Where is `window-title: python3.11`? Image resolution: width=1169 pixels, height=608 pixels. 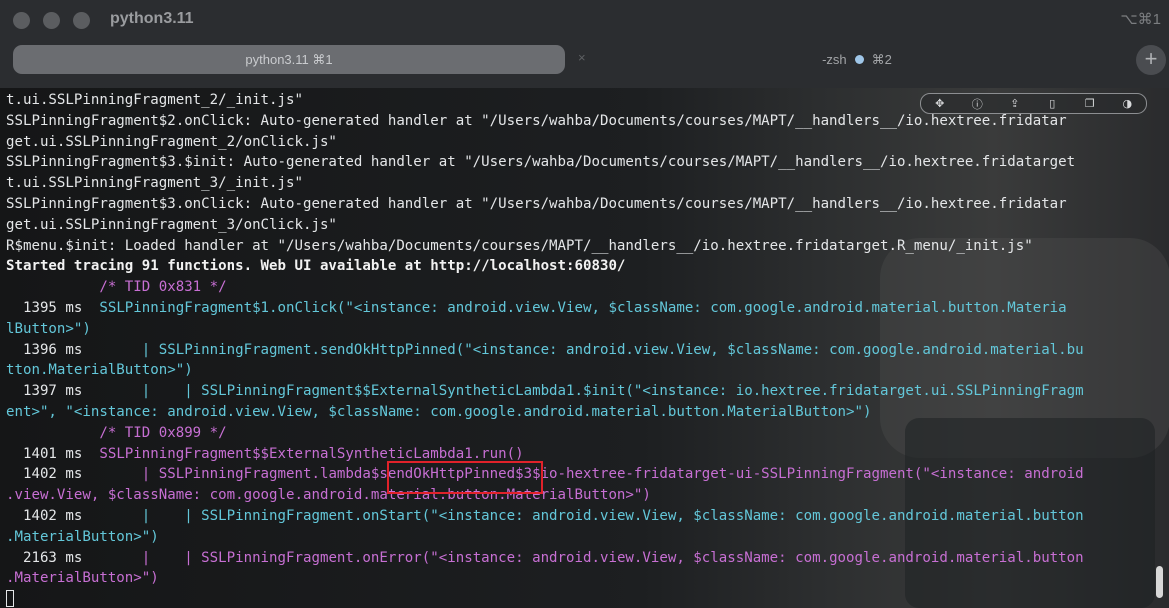 window-title: python3.11 is located at coordinates (152, 18).